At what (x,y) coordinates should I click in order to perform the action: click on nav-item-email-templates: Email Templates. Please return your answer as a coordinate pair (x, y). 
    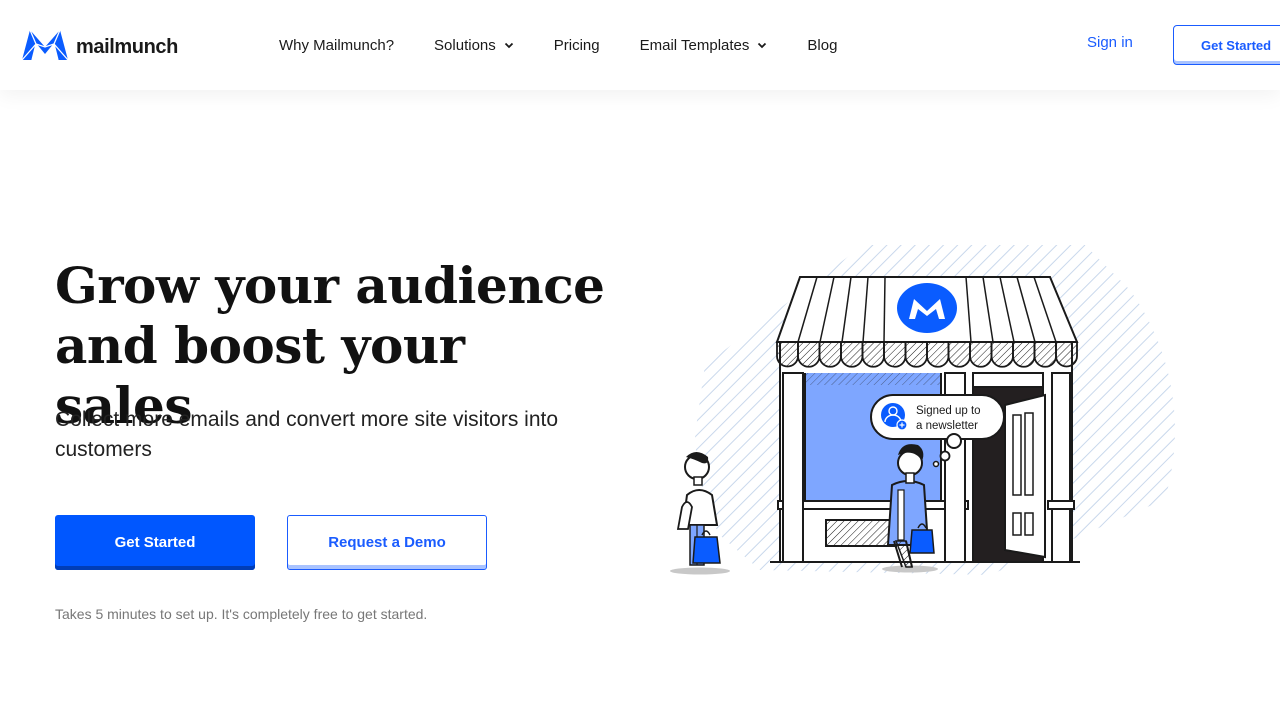
    Looking at the image, I should click on (704, 45).